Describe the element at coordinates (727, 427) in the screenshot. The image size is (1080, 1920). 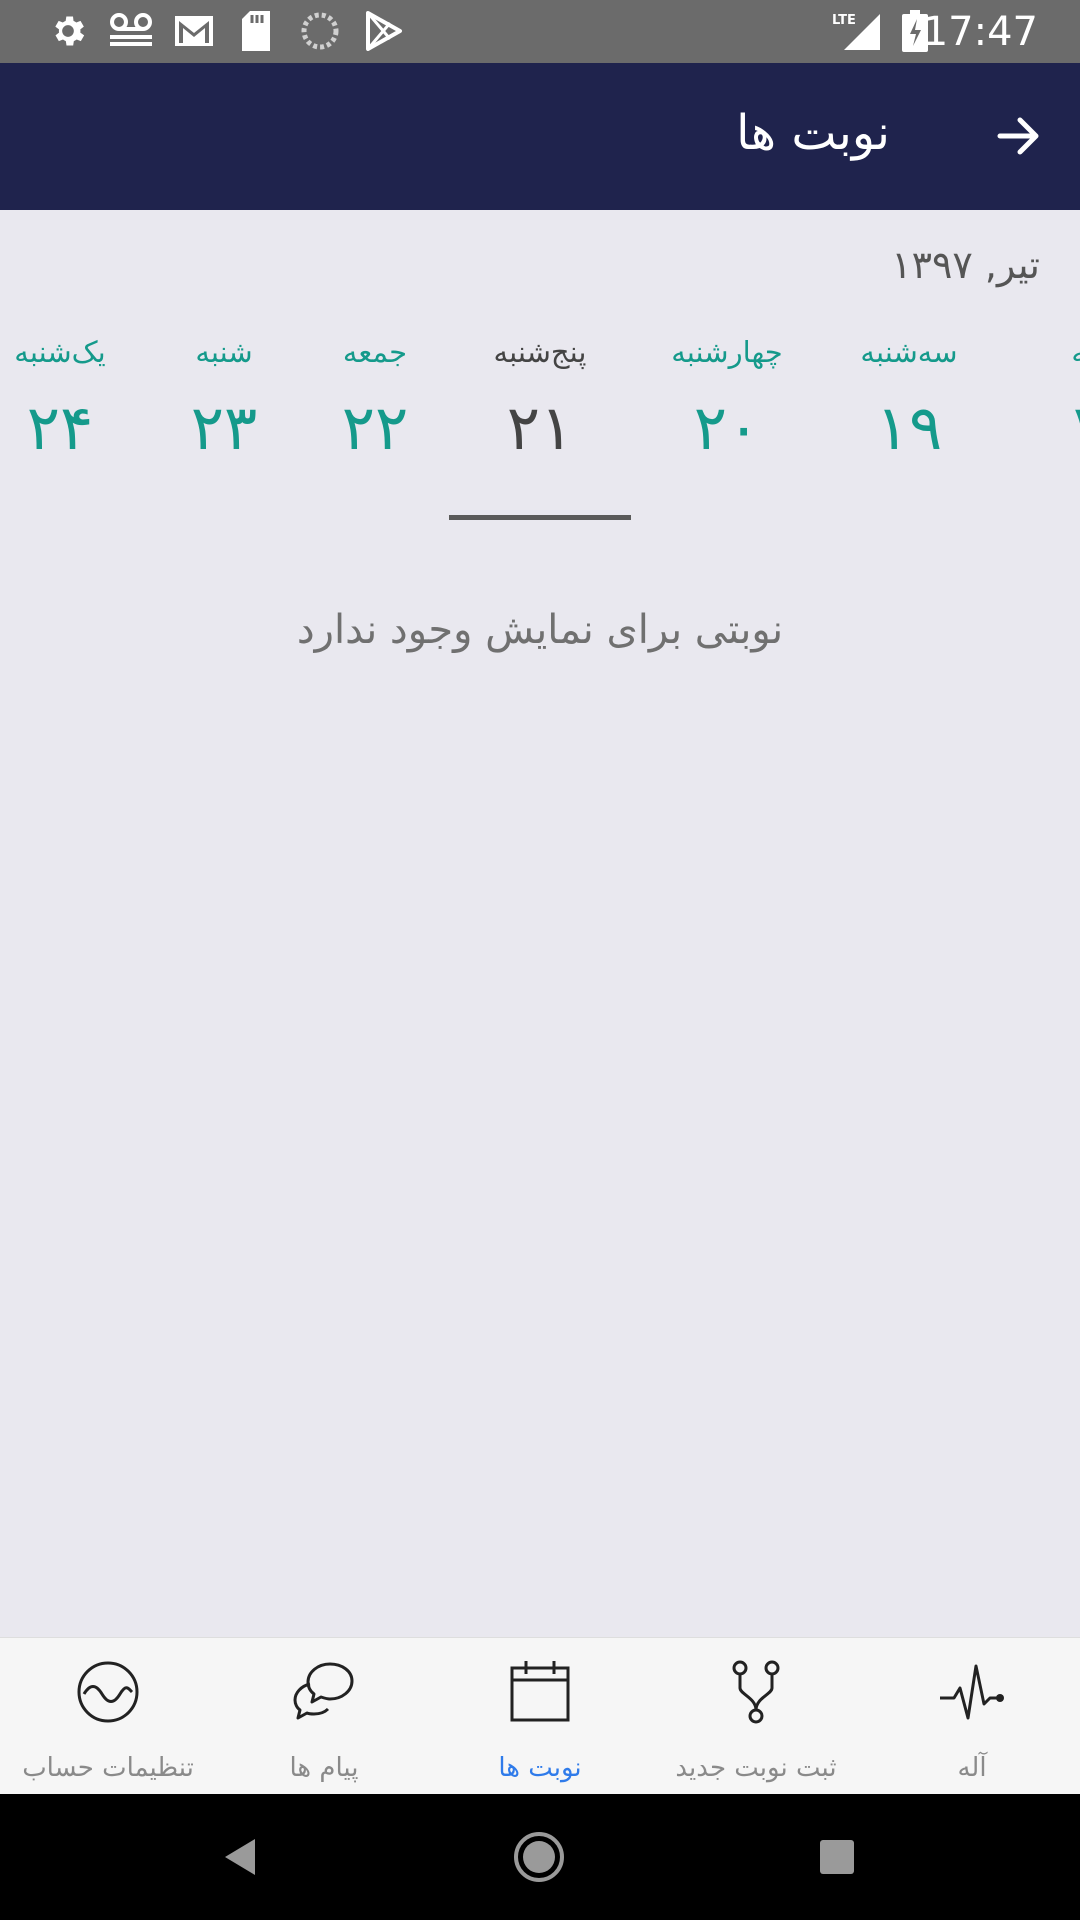
I see `day-number: ۲۰` at that location.